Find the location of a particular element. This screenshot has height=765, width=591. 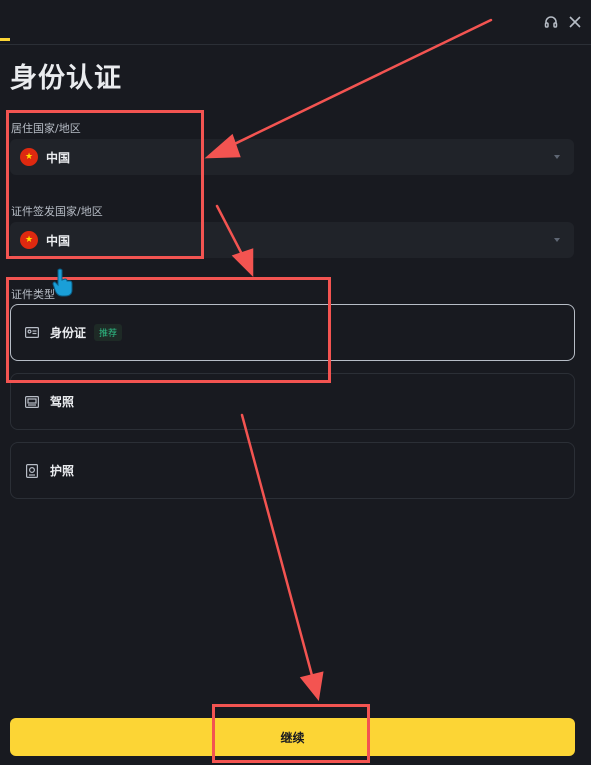

residence-country-label: 居住国家/地区 is located at coordinates (46, 128).